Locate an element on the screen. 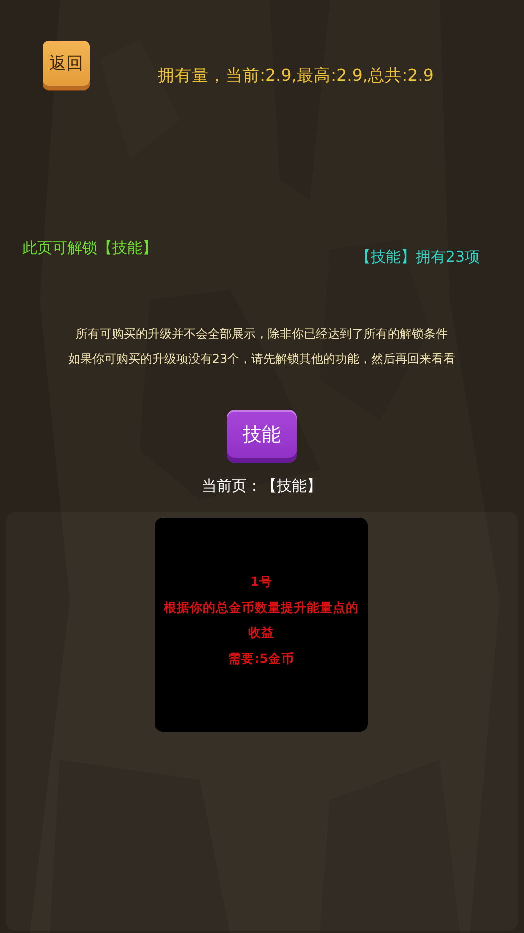  tab: 技能 is located at coordinates (262, 436).